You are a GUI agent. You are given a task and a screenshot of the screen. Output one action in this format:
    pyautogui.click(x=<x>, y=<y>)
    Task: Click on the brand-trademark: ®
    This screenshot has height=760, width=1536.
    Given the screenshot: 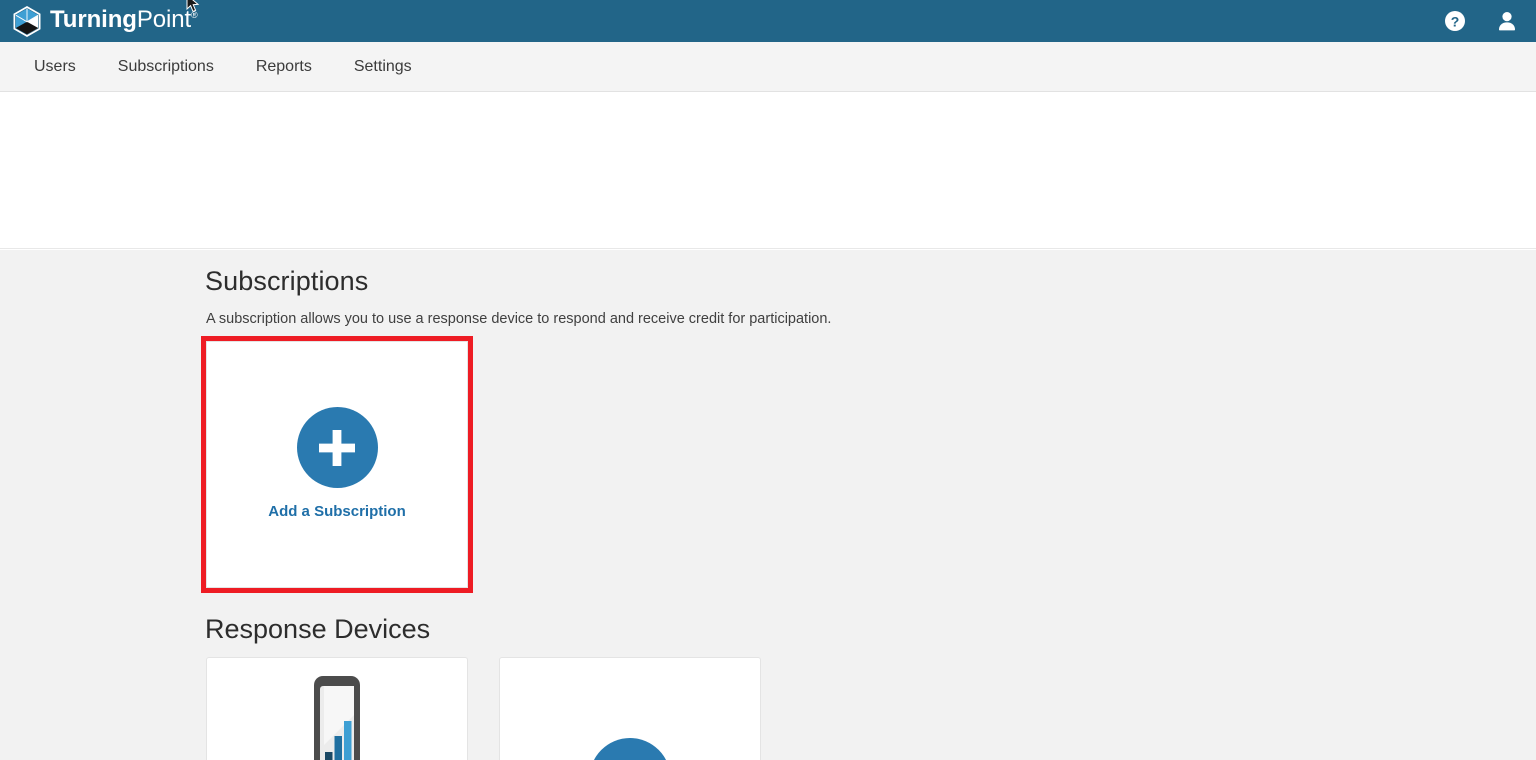 What is the action you would take?
    pyautogui.click(x=194, y=15)
    